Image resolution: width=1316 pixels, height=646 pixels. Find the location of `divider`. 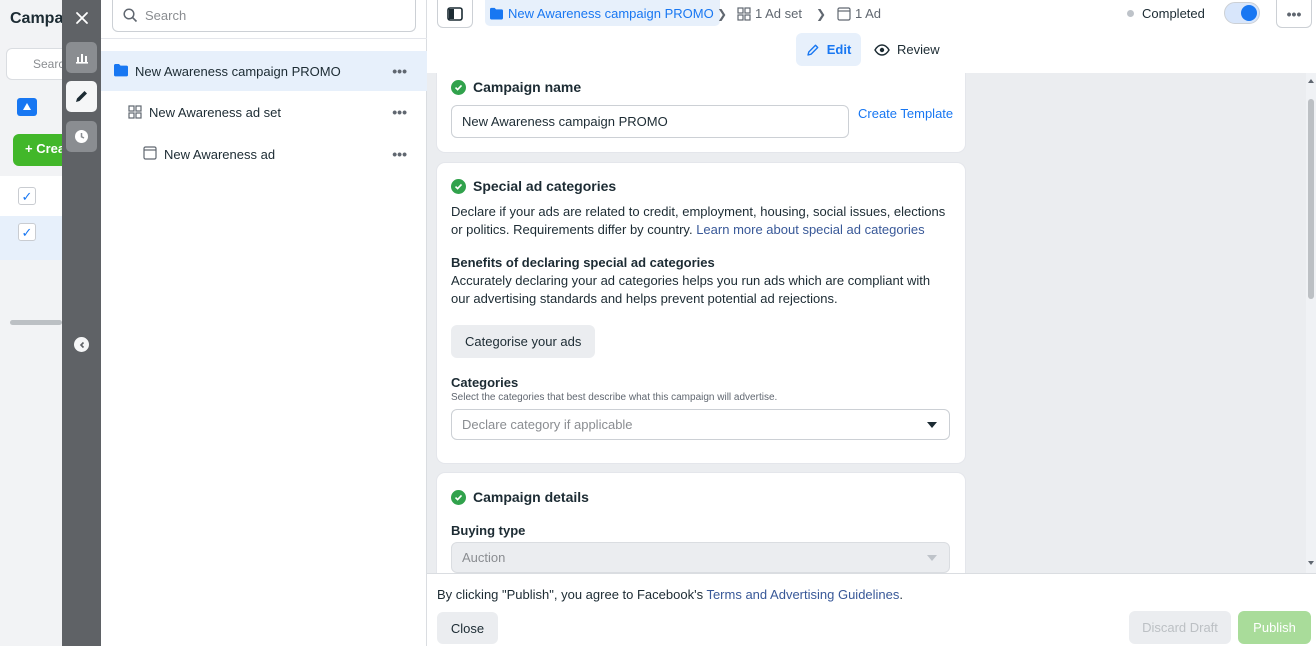

divider is located at coordinates (264, 38).